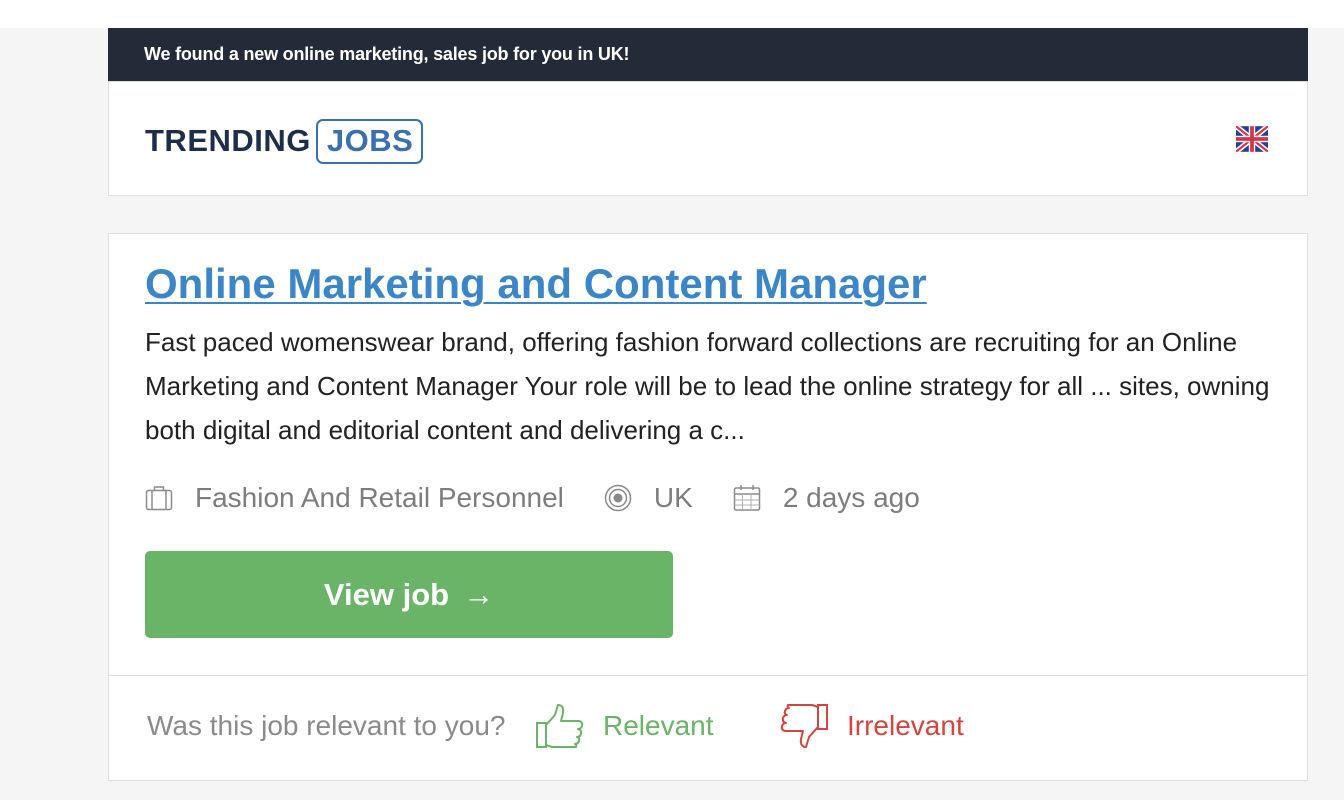 The image size is (1344, 800). I want to click on logo-text-trending: TRENDING, so click(228, 140).